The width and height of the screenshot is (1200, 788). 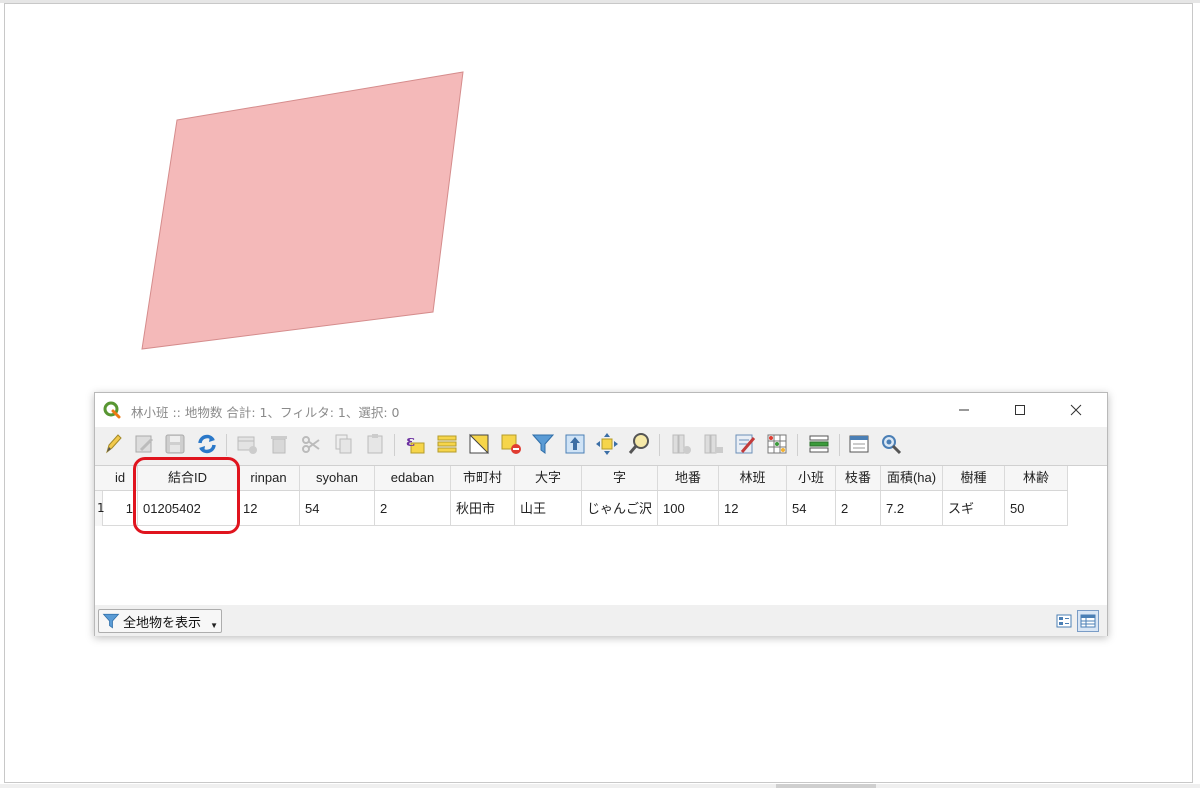 What do you see at coordinates (745, 444) in the screenshot?
I see `field-calculator-icon` at bounding box center [745, 444].